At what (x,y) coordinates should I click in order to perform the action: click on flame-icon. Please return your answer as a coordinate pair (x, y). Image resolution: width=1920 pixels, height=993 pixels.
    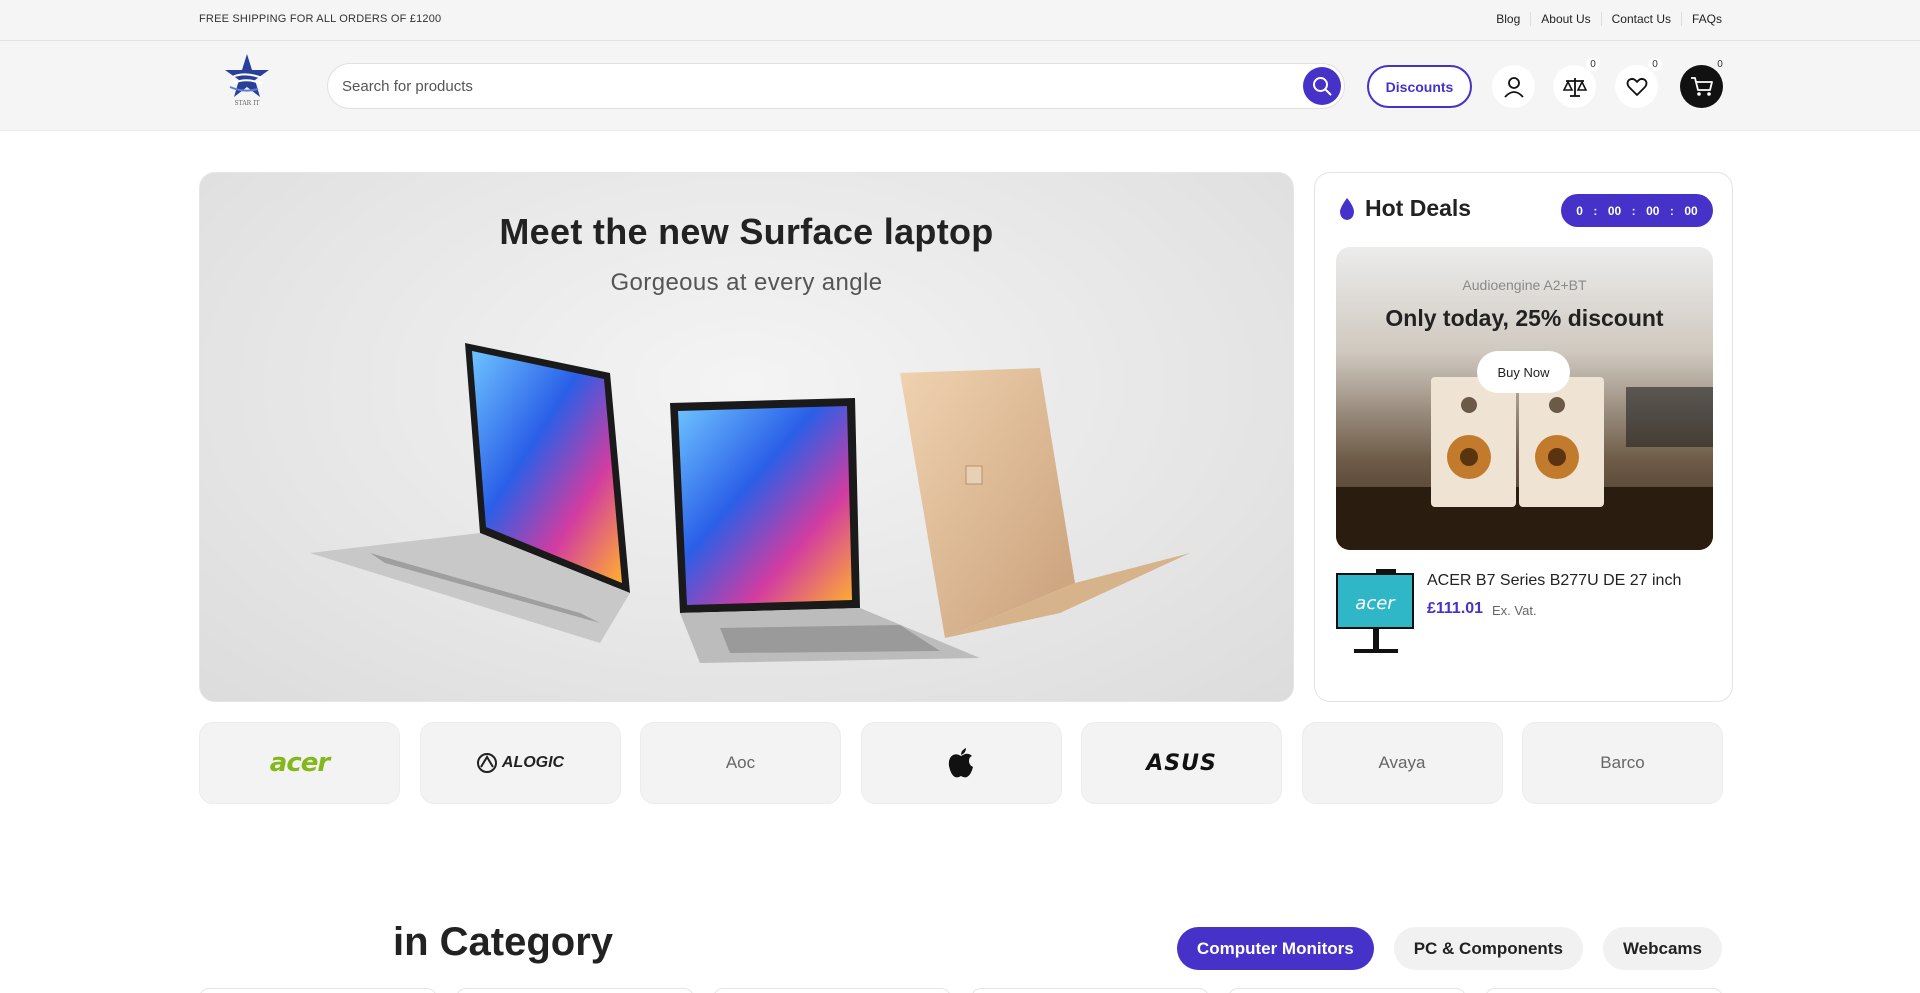
    Looking at the image, I should click on (1347, 209).